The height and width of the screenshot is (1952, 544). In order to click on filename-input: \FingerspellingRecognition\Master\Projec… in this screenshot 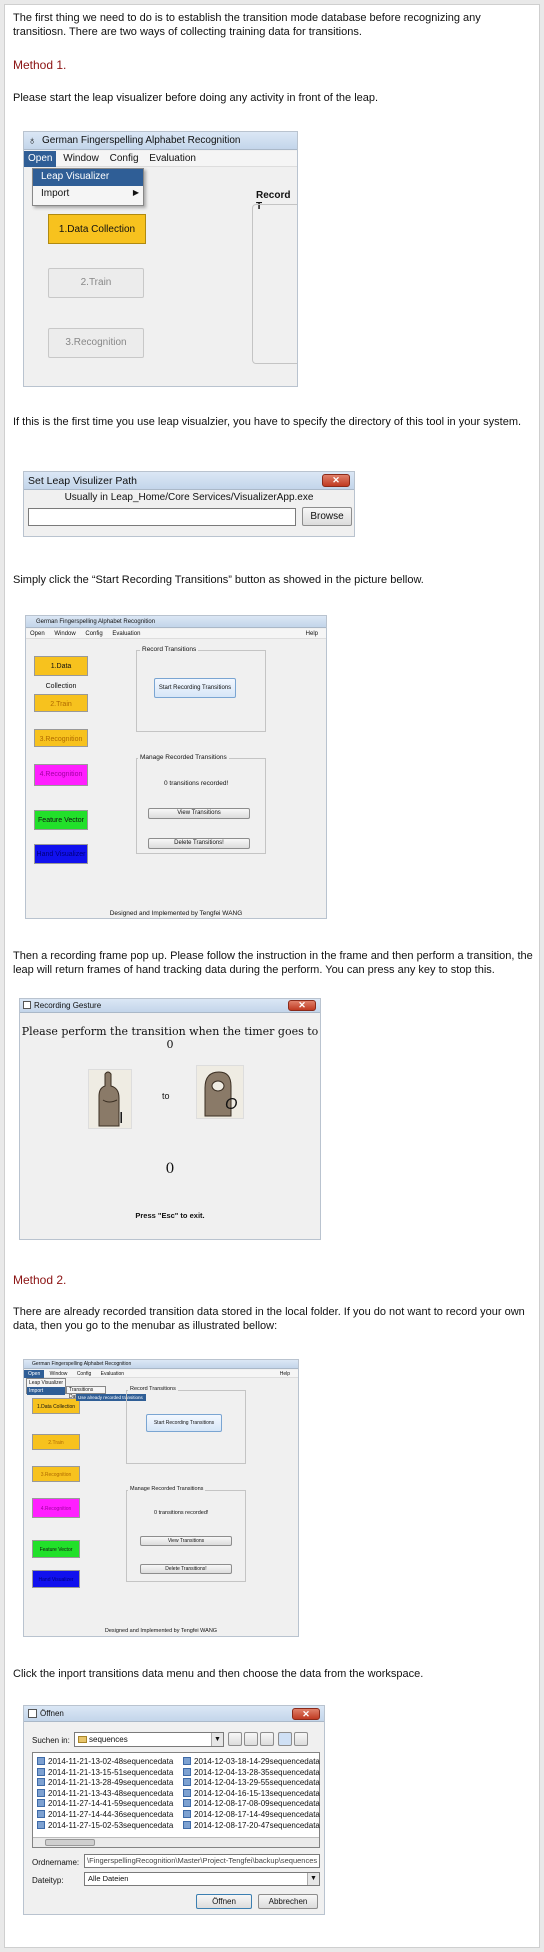, I will do `click(202, 1861)`.